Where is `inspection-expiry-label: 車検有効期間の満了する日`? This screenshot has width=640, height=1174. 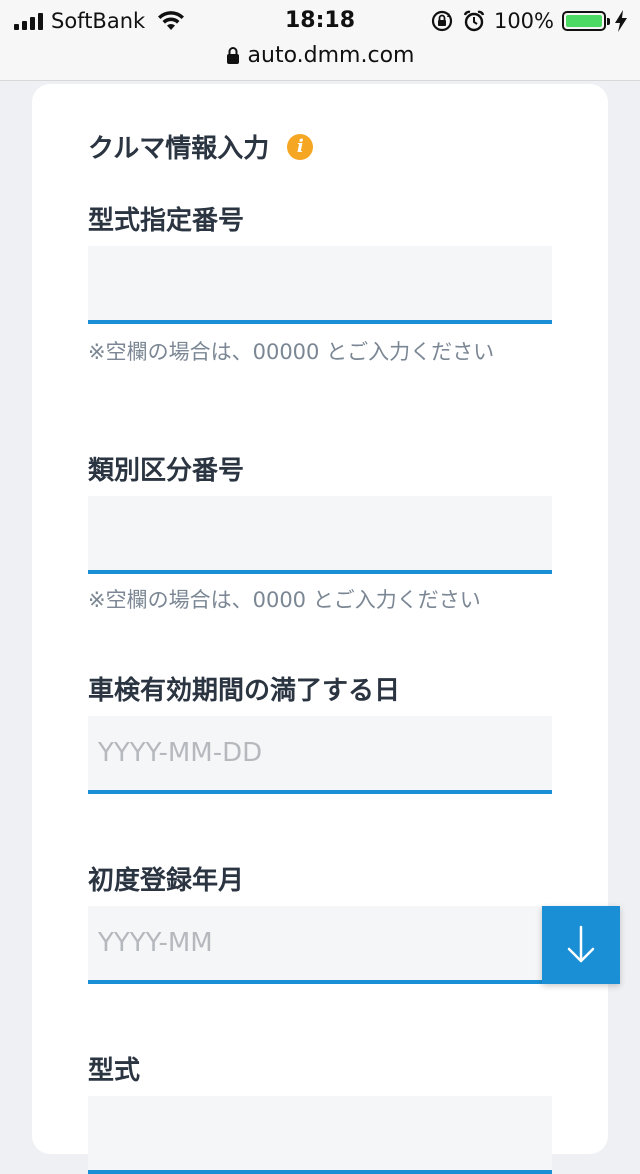
inspection-expiry-label: 車検有効期間の満了する日 is located at coordinates (244, 691).